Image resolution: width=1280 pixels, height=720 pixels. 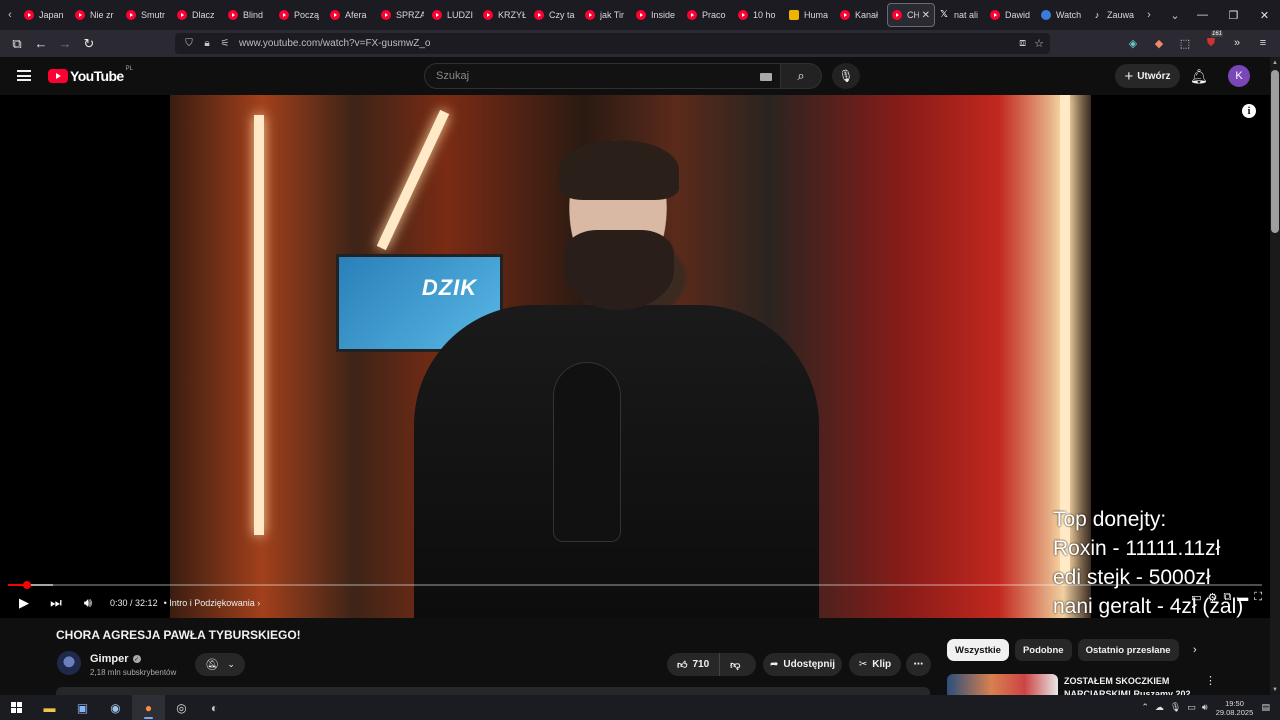 I want to click on browser-tab: Dawid, so click(x=1011, y=15).